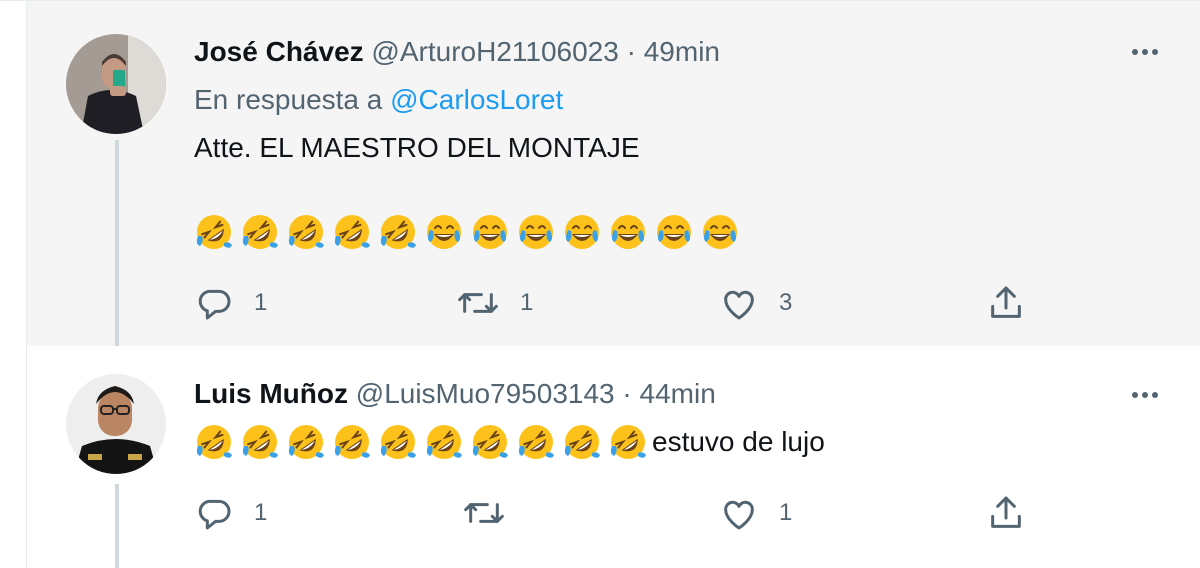 This screenshot has width=1200, height=568. I want to click on emoji-row, so click(470, 232).